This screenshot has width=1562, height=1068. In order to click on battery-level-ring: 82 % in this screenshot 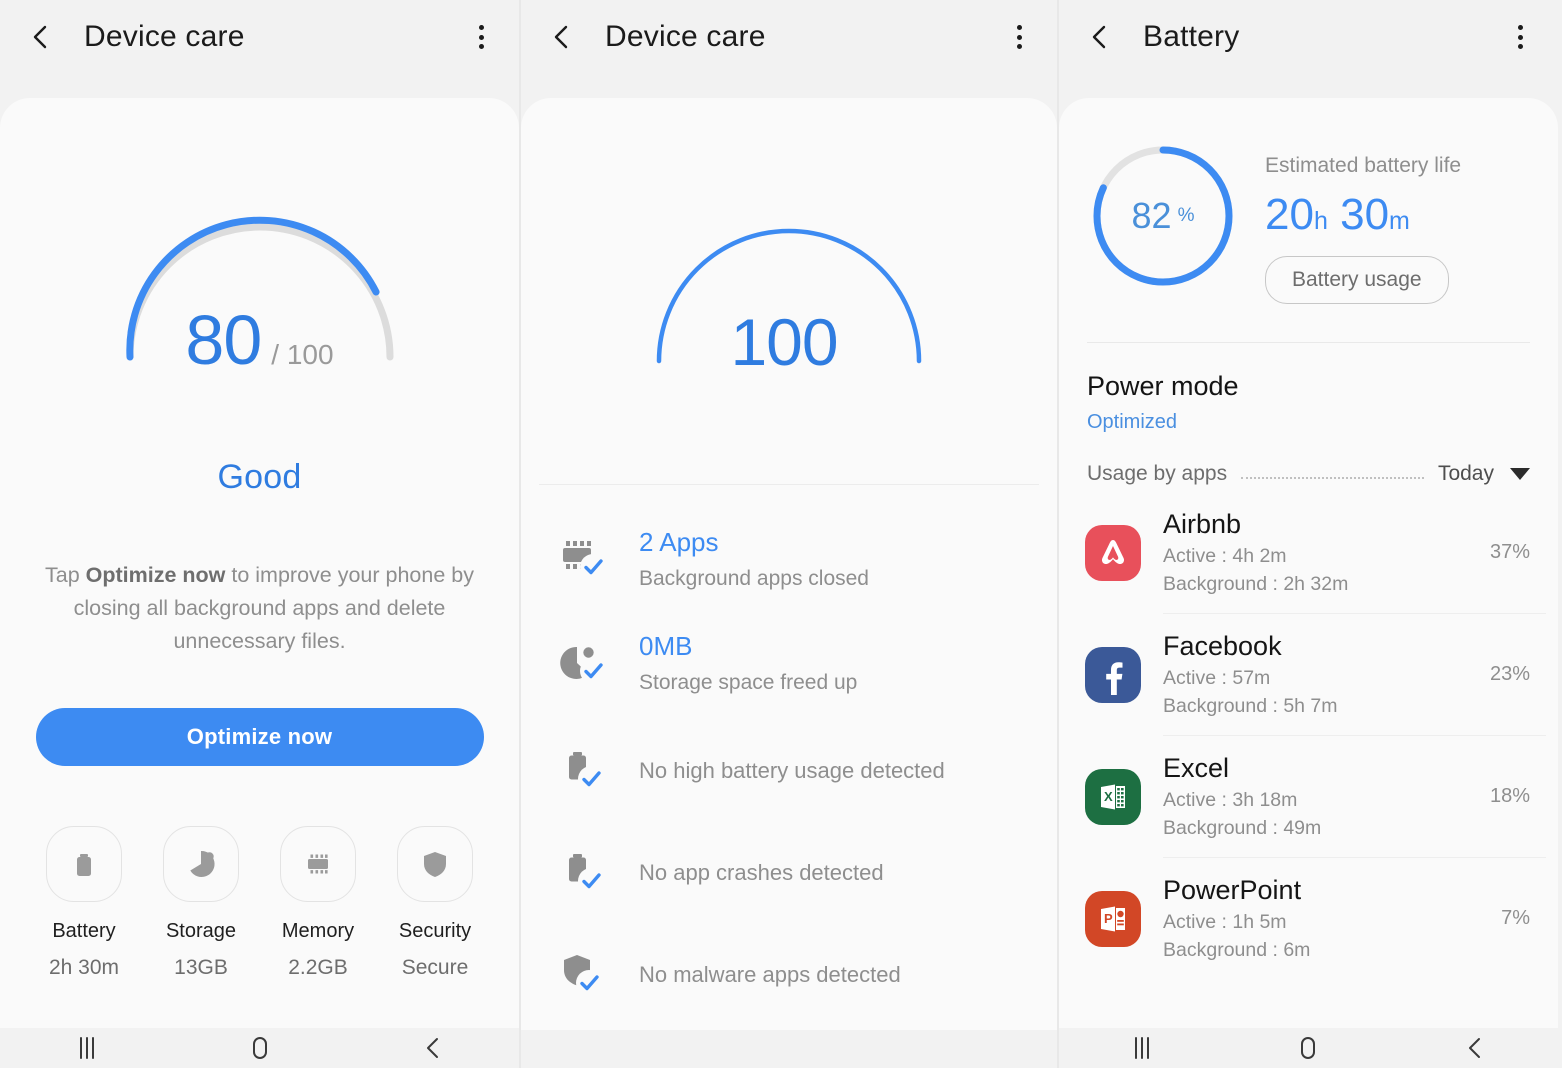, I will do `click(1163, 216)`.